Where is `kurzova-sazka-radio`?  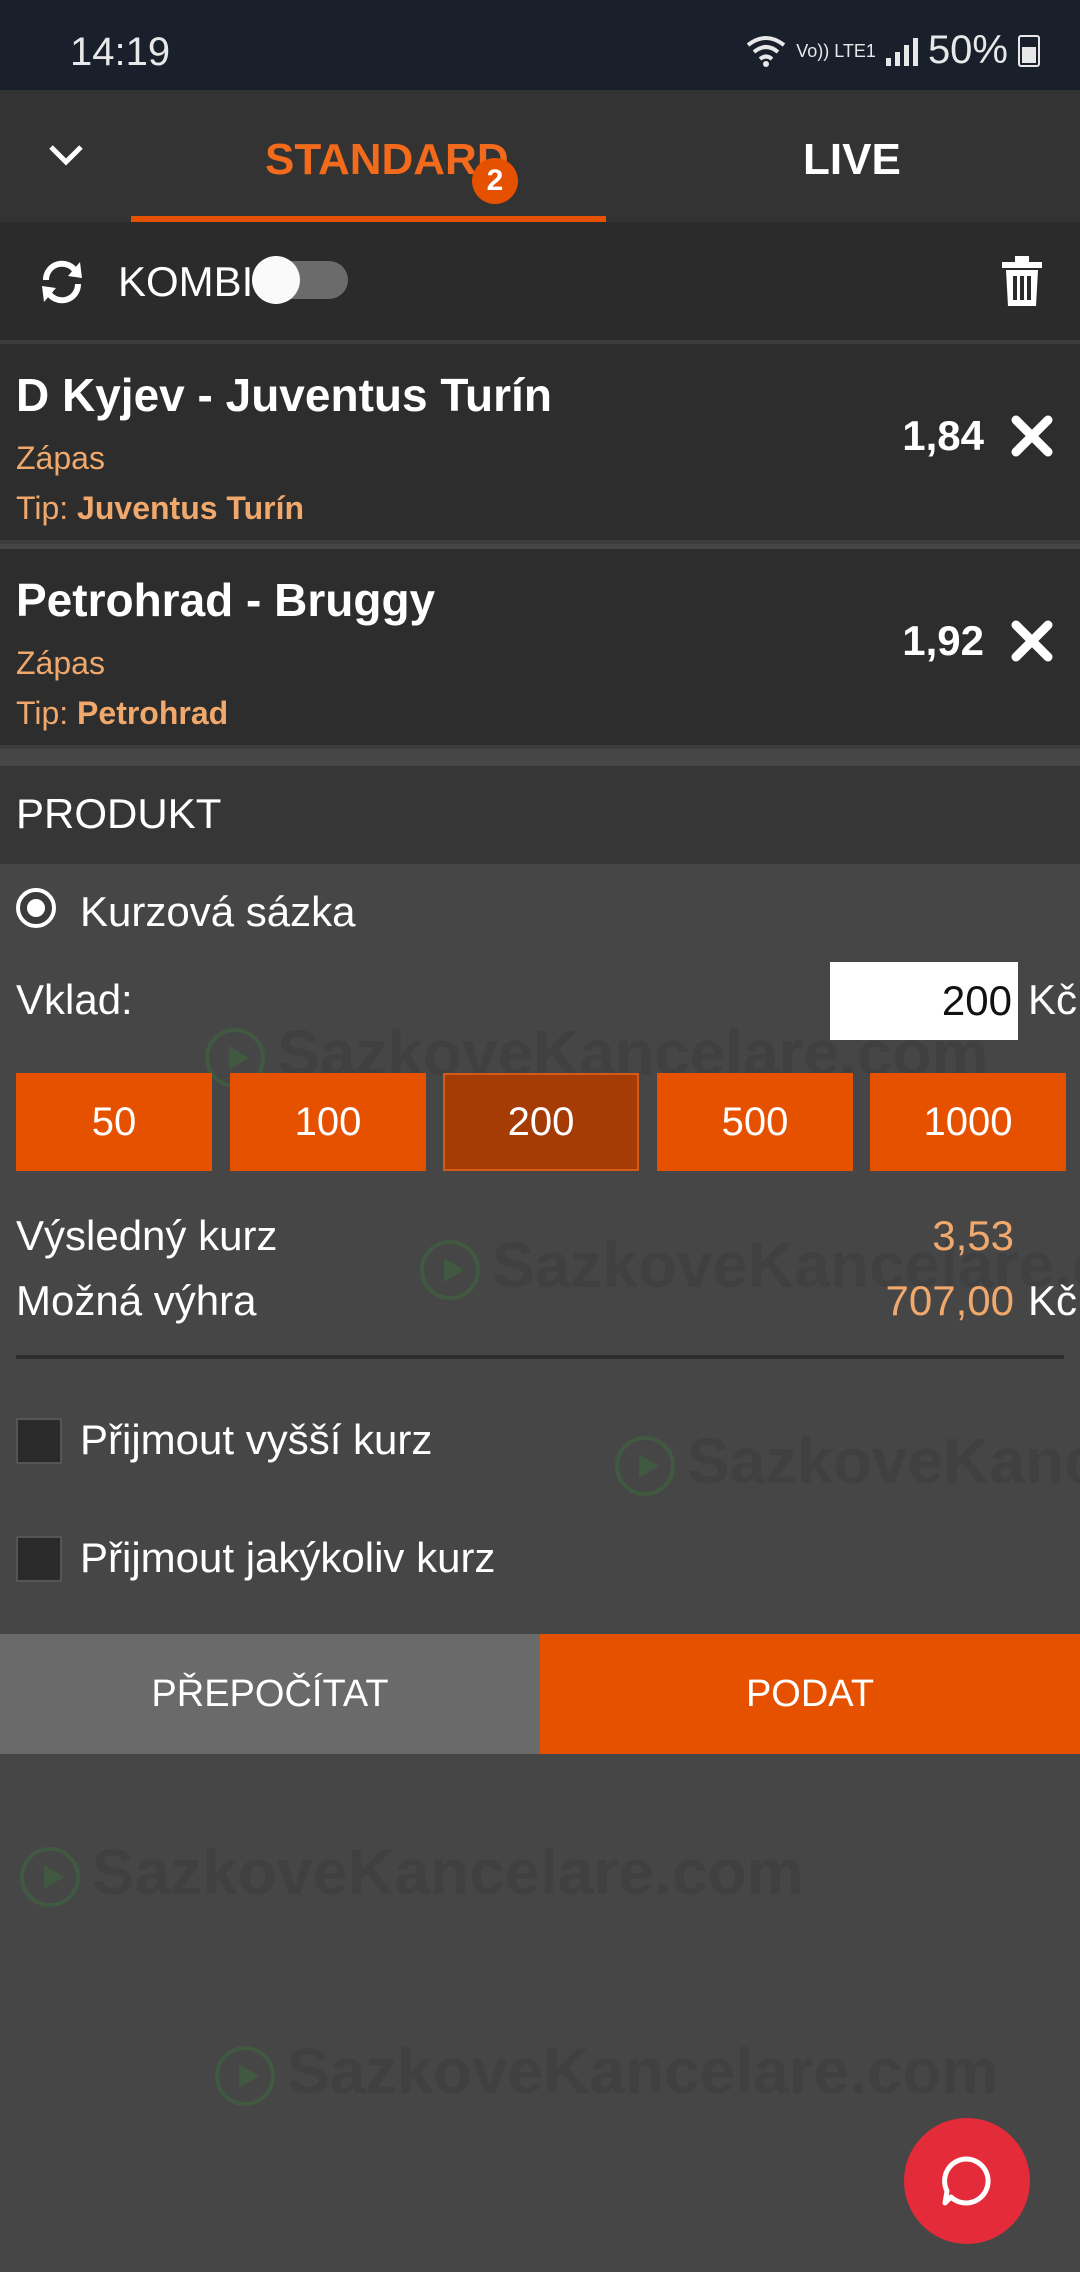
kurzova-sazka-radio is located at coordinates (36, 908).